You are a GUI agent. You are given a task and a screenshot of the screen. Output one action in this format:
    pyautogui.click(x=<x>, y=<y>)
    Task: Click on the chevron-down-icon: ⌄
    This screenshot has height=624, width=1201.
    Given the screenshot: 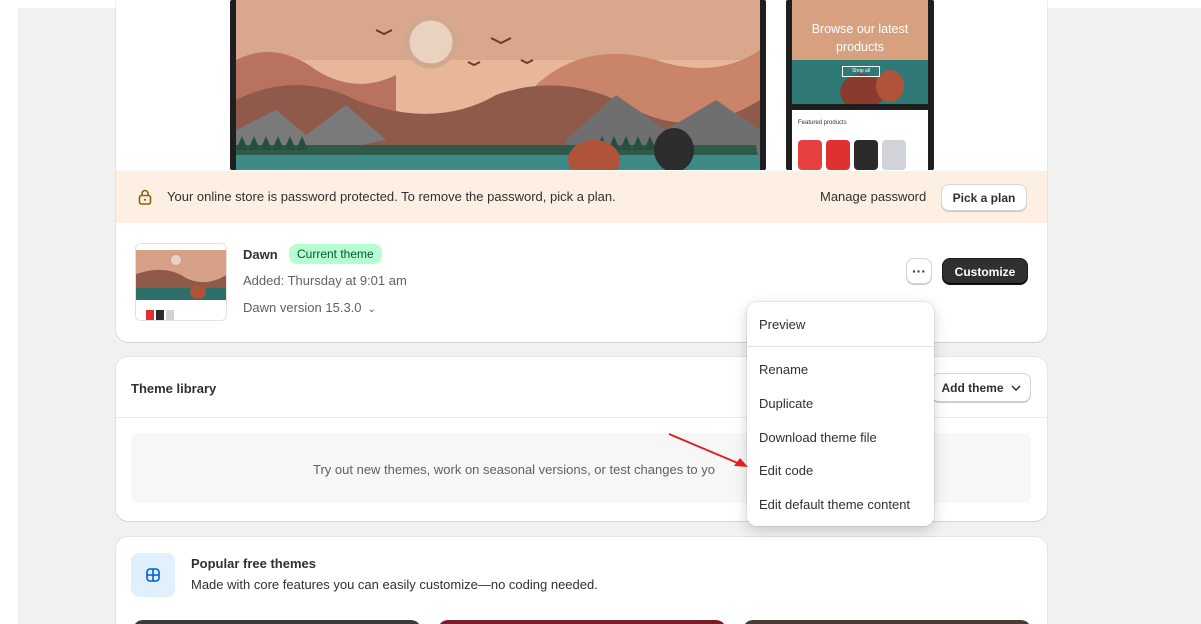 What is the action you would take?
    pyautogui.click(x=371, y=309)
    